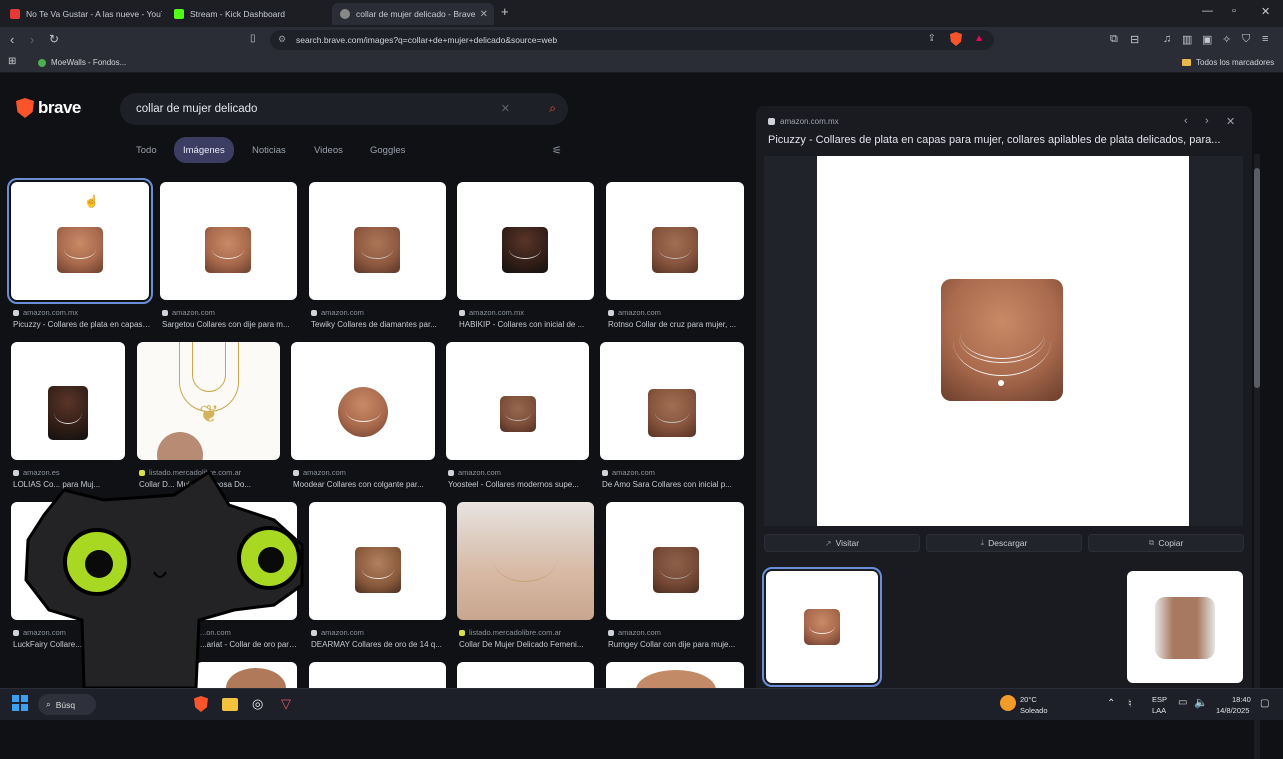 The image size is (1283, 759). Describe the element at coordinates (1187, 39) in the screenshot. I see `sidebar-icon: ▥` at that location.